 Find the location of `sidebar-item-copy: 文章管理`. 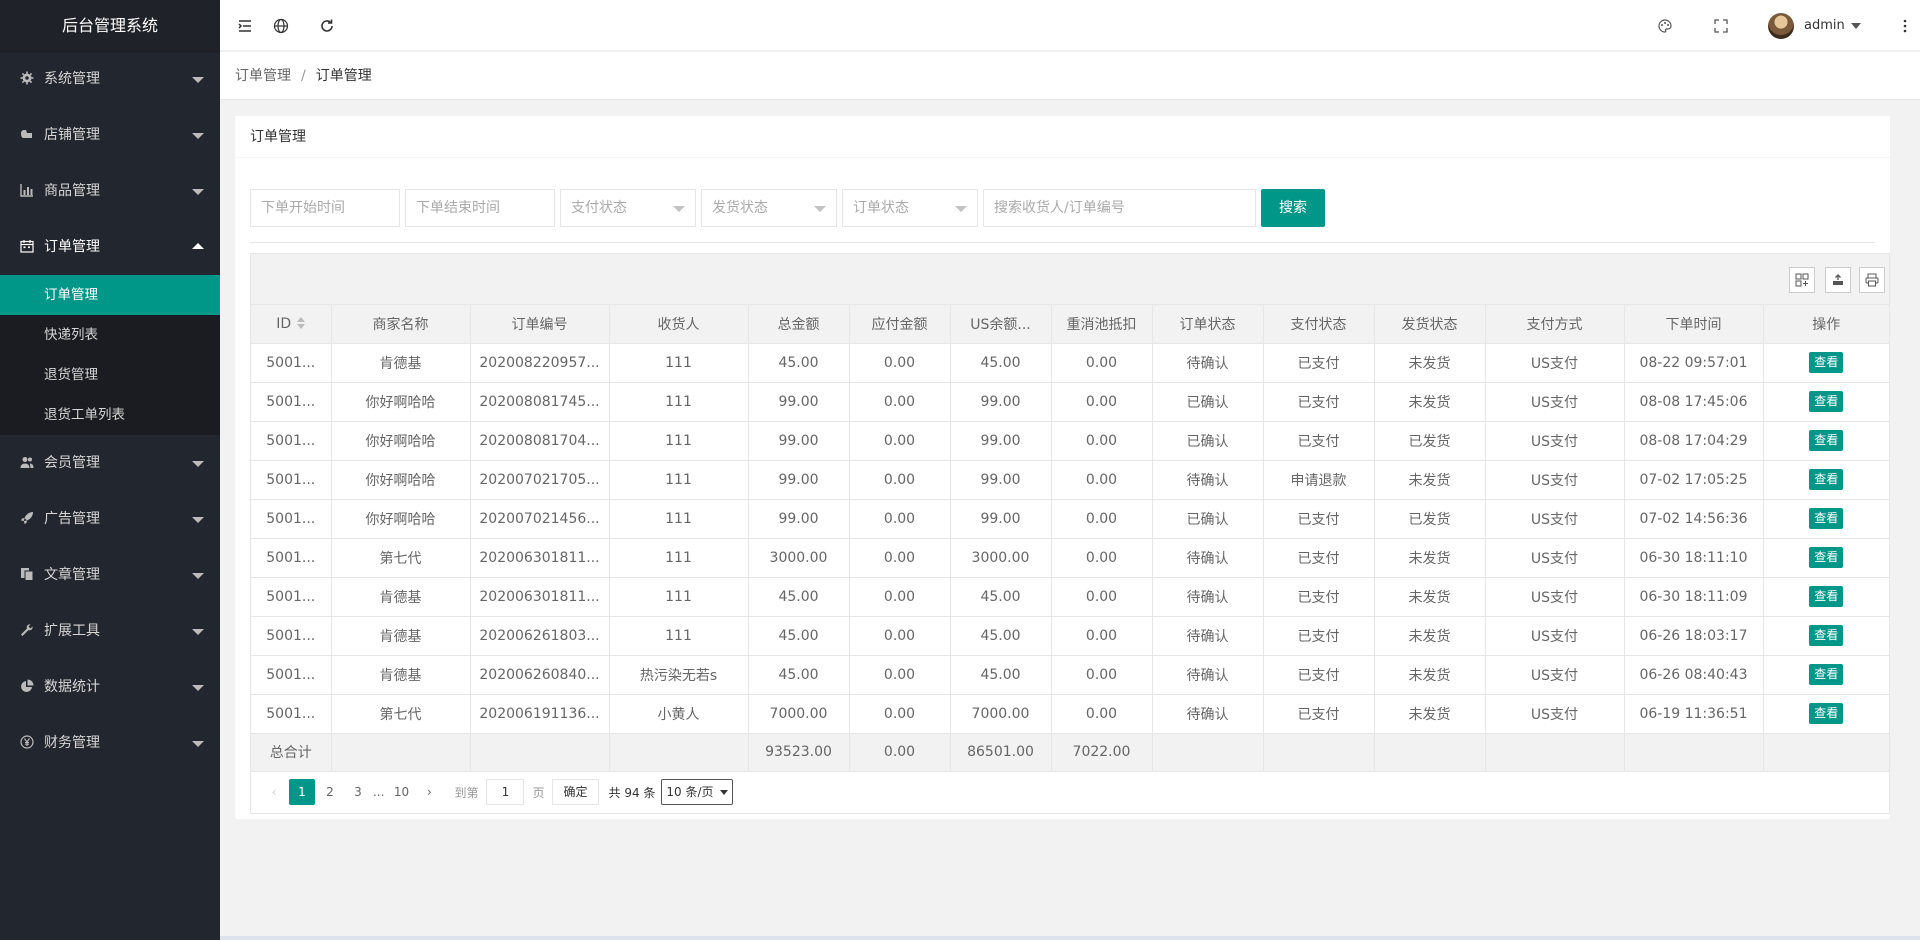

sidebar-item-copy: 文章管理 is located at coordinates (110, 575).